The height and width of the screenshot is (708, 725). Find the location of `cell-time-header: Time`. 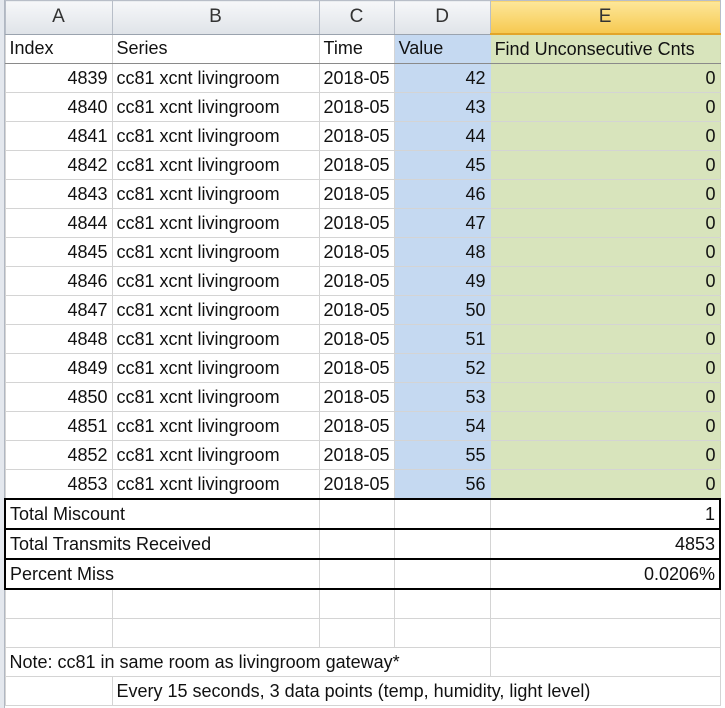

cell-time-header: Time is located at coordinates (356, 48).